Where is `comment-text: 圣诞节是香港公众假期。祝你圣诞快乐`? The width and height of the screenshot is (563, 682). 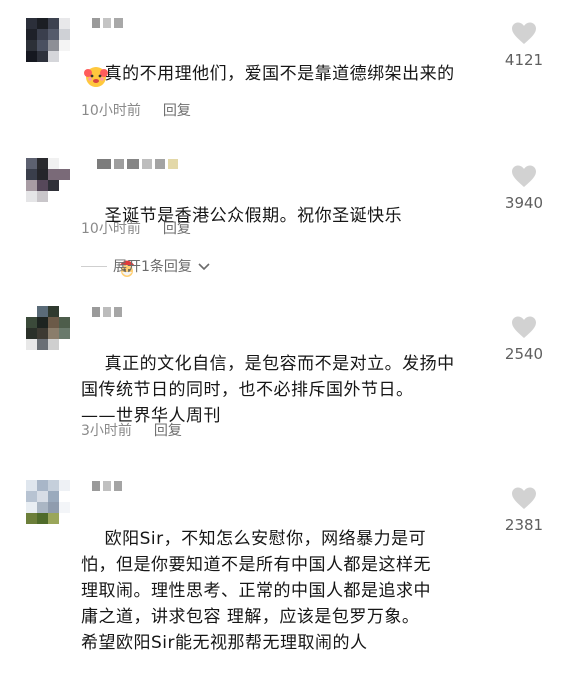
comment-text: 圣诞节是香港公众假期。祝你圣诞快乐 is located at coordinates (241, 255).